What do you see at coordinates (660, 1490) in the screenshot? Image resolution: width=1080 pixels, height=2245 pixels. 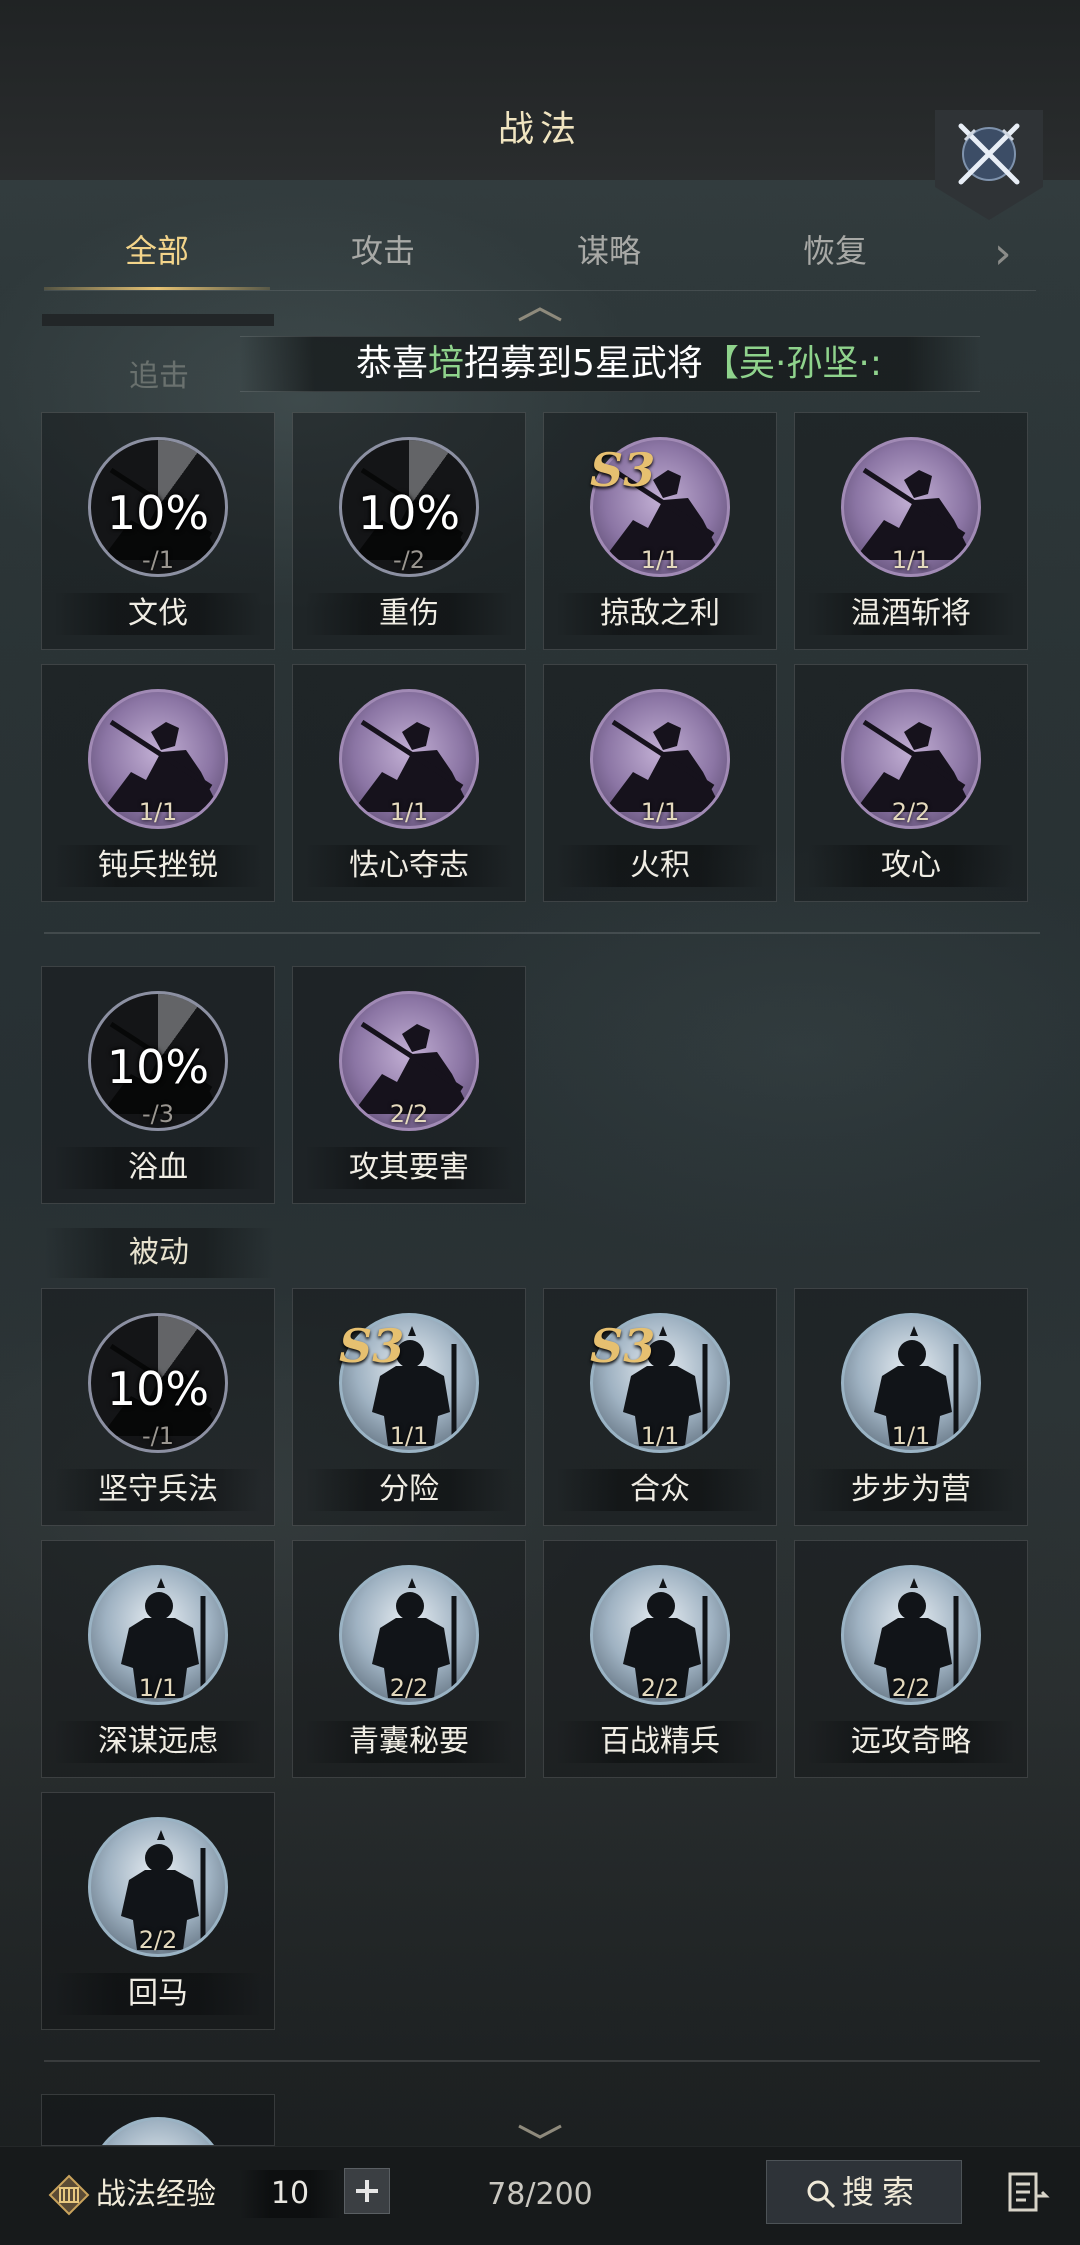 I see `skill-name: 合众` at bounding box center [660, 1490].